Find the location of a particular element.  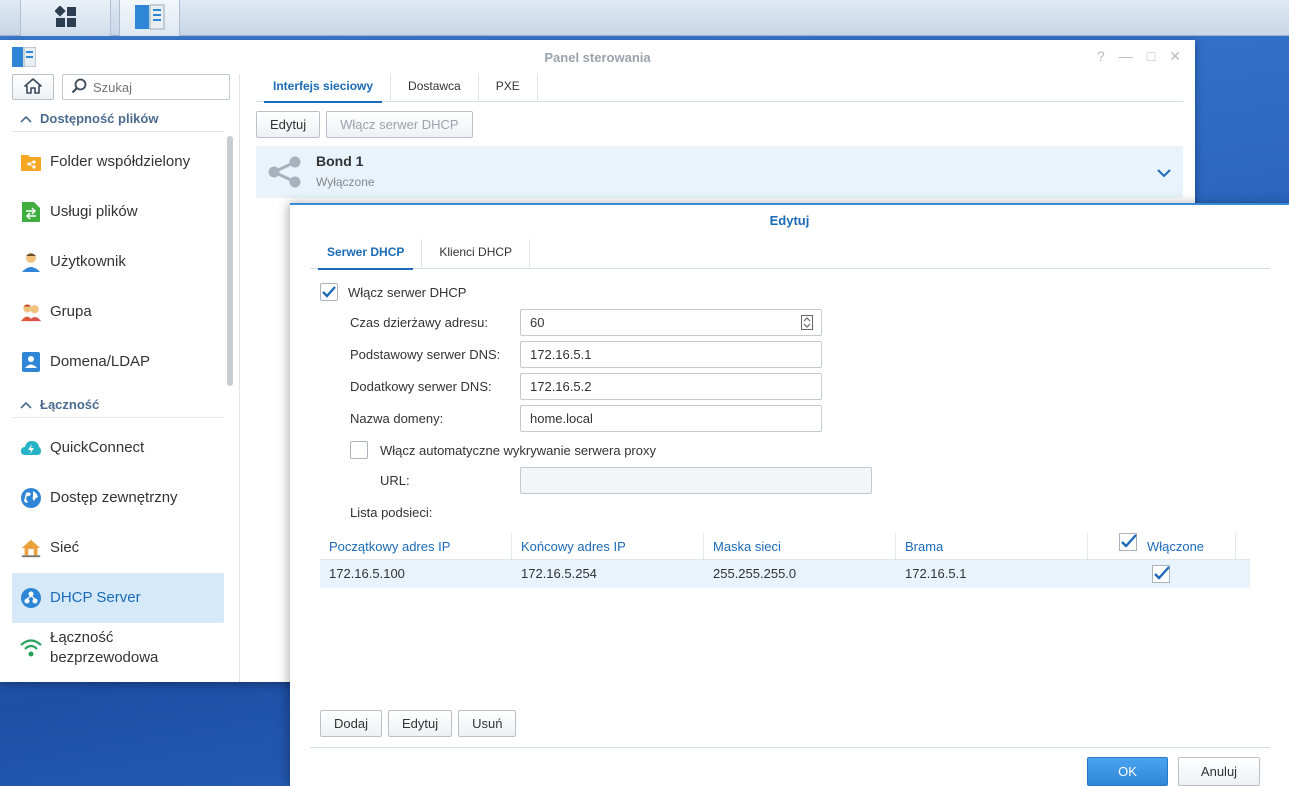

lease-label: Czas dzierżawy adresu: is located at coordinates (419, 322).